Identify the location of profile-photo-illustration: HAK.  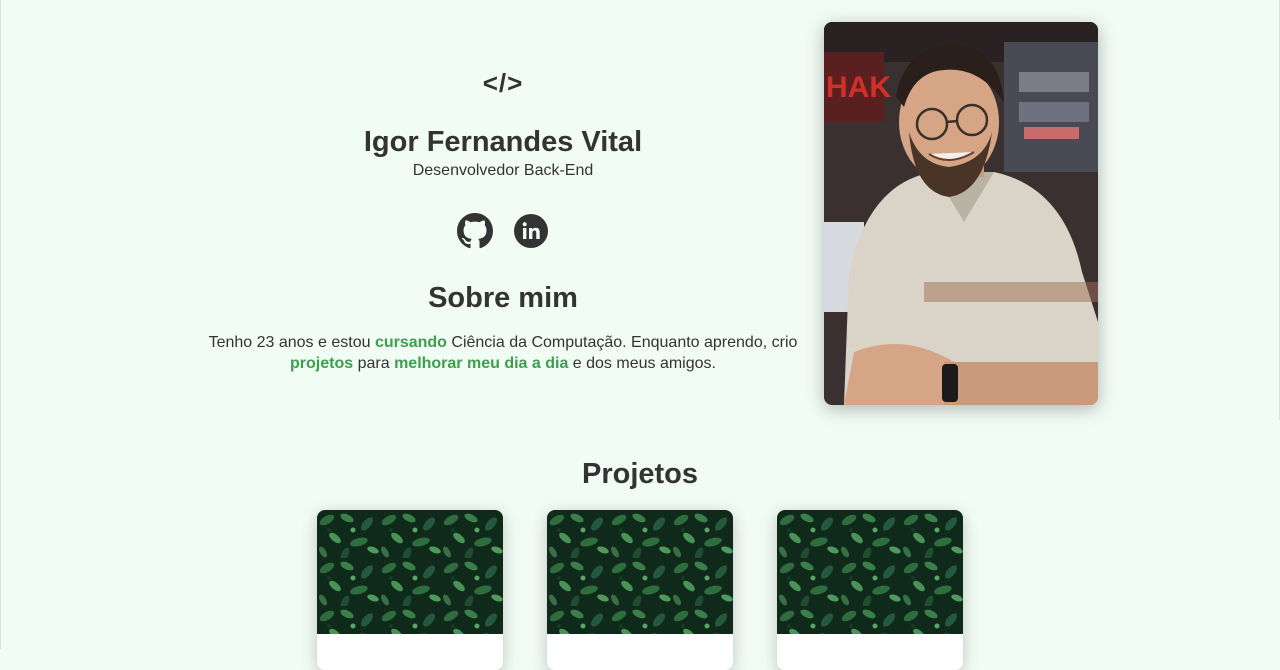
(961, 213).